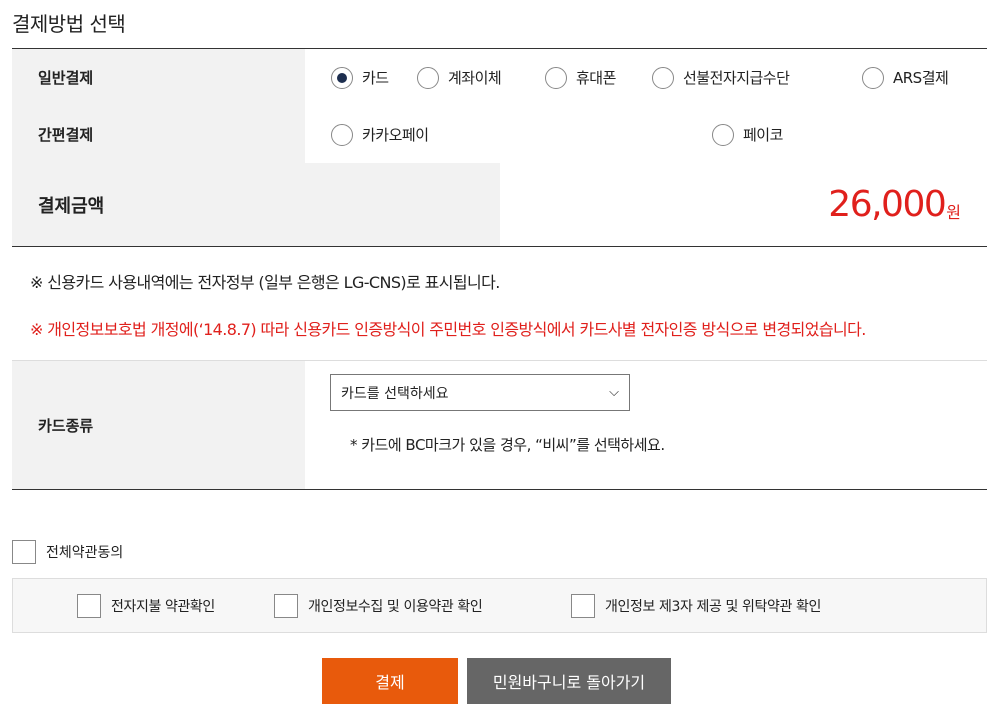  What do you see at coordinates (390, 681) in the screenshot?
I see `pay-button: 결제` at bounding box center [390, 681].